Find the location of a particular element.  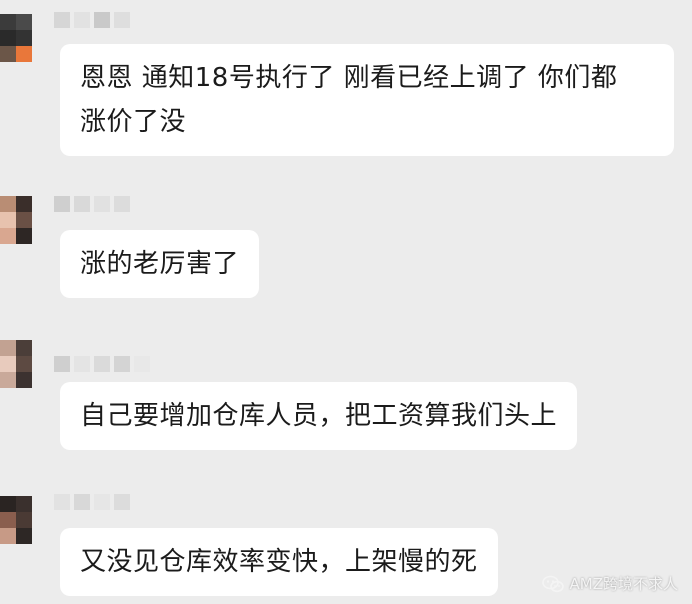

message-text: 恩恩 通知18号执行了 刚看已经上调了 你们都 is located at coordinates (349, 78).